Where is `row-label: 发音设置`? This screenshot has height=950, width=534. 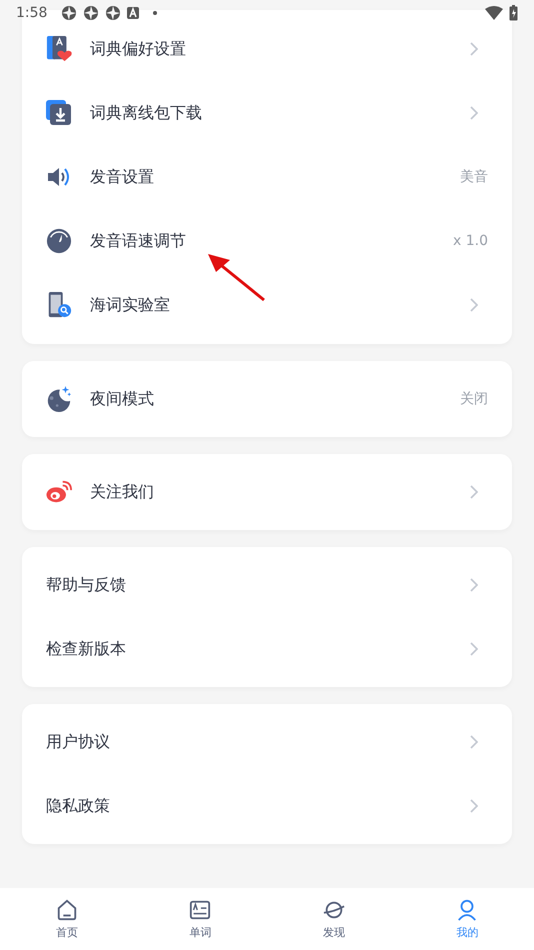 row-label: 发音设置 is located at coordinates (122, 177).